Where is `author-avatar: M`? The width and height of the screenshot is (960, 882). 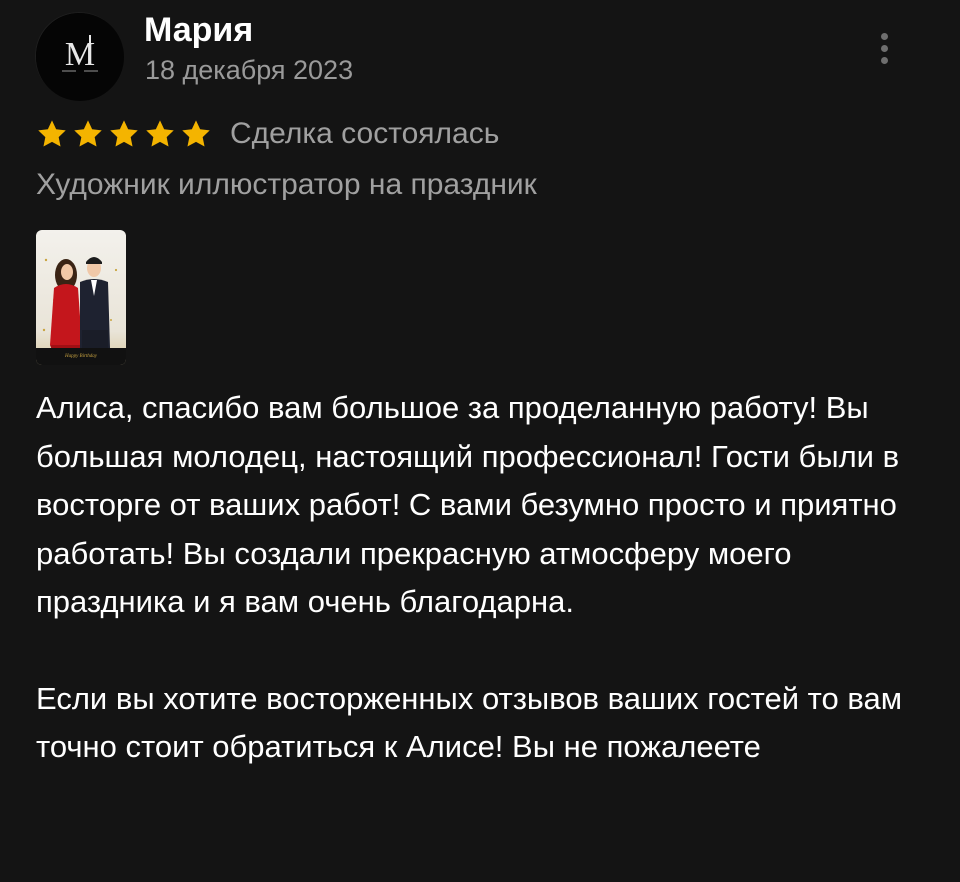
author-avatar: M is located at coordinates (79, 56).